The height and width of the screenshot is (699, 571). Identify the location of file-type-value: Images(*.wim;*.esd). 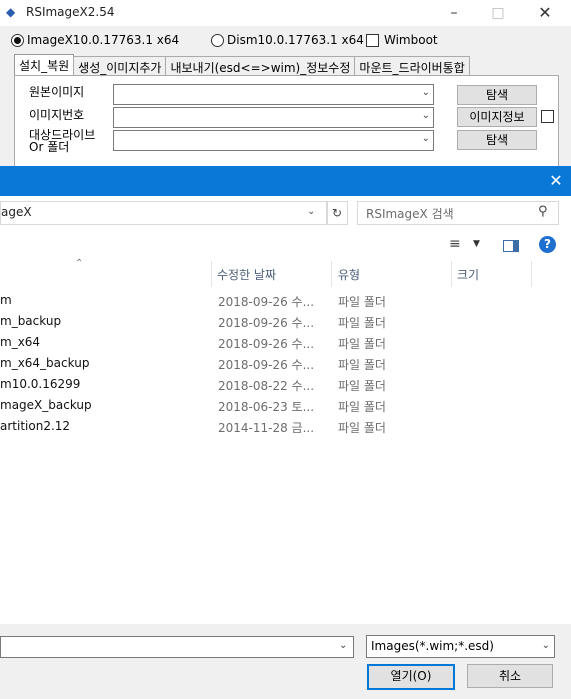
(432, 646).